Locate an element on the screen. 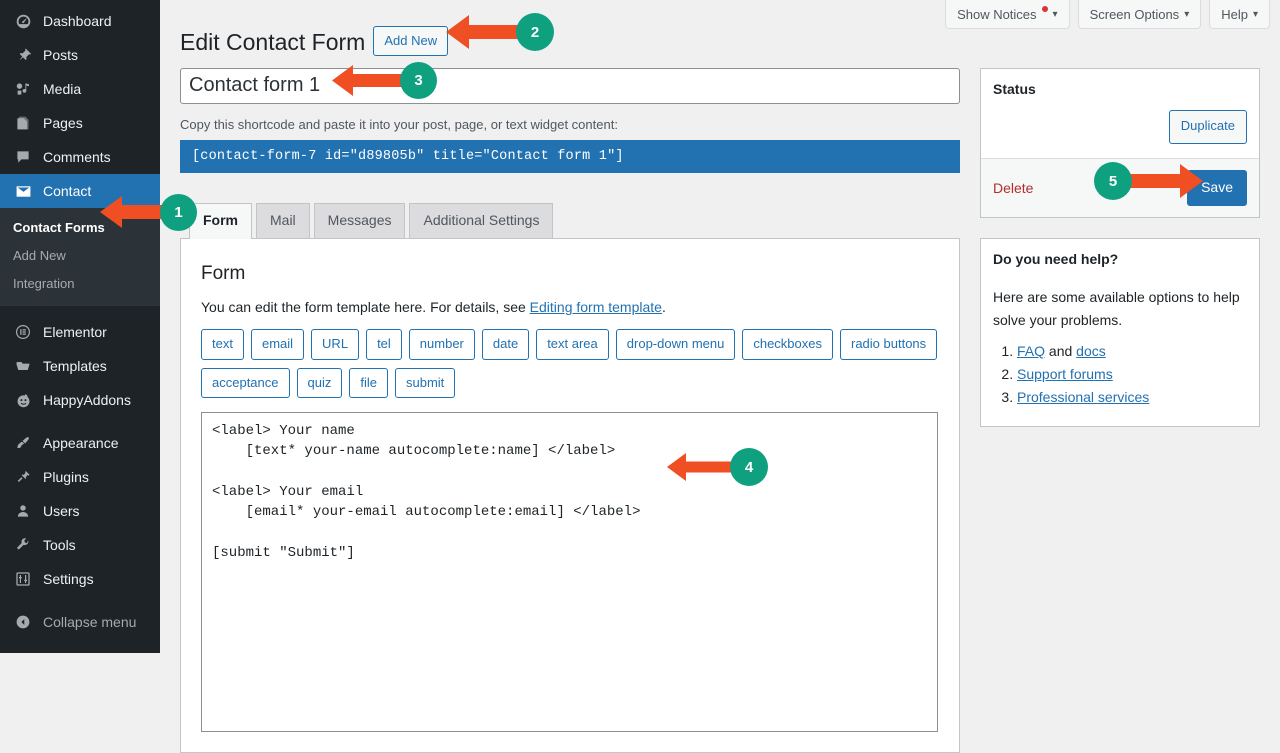 The height and width of the screenshot is (753, 1280). form-title-input is located at coordinates (570, 86).